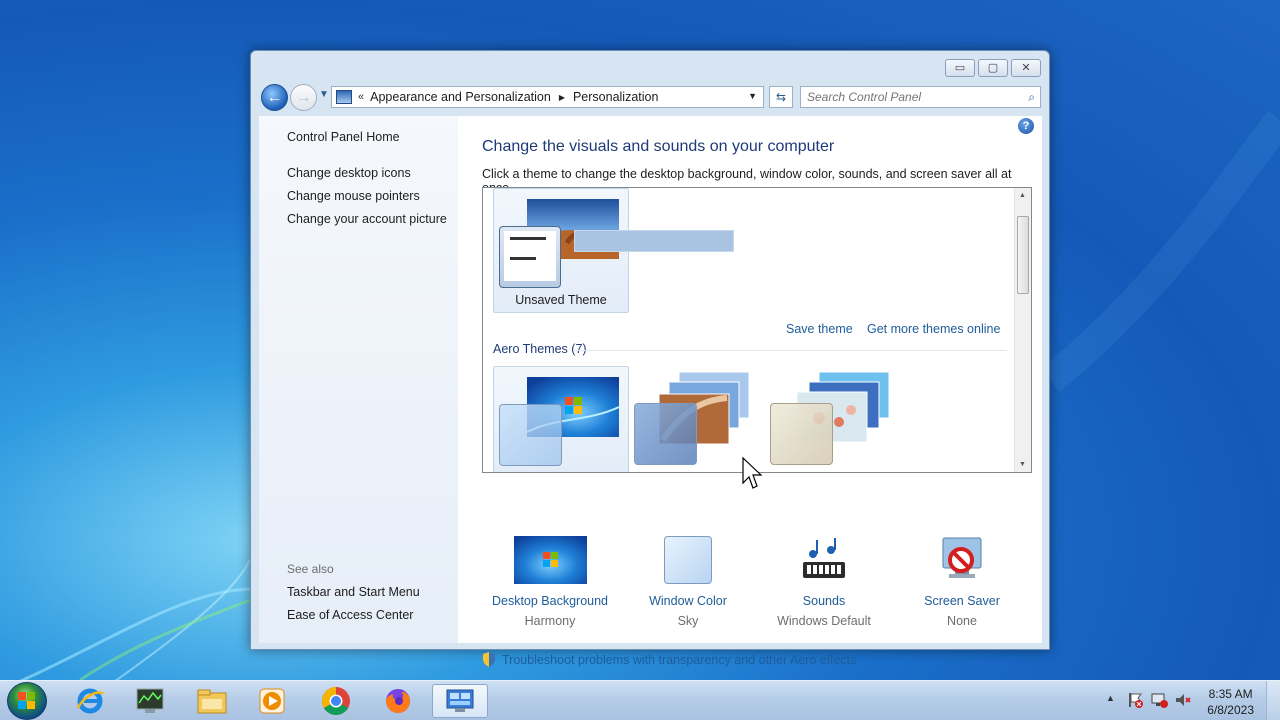 The height and width of the screenshot is (720, 1280). Describe the element at coordinates (640, 700) in the screenshot. I see `taskbar: ▲ 8:35 AM 6/8/2023` at that location.